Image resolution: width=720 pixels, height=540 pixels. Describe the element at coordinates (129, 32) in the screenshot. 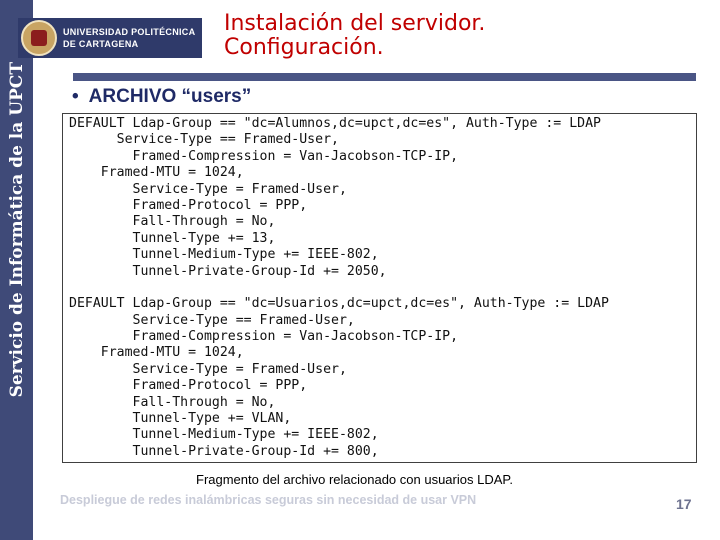

I see `logo-line-1: UNIVERSIDAD POLITÉCNICA` at that location.